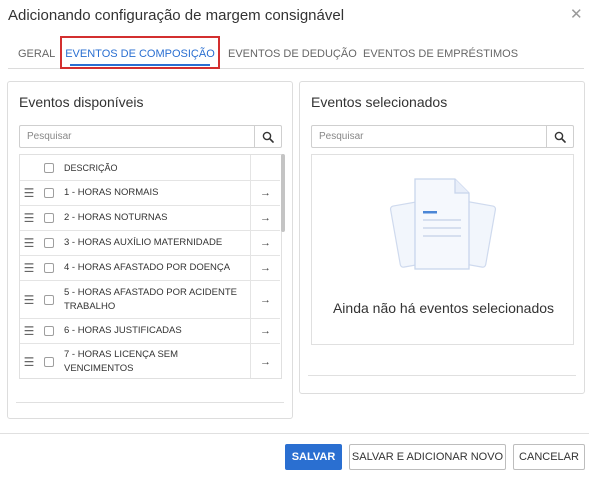 The width and height of the screenshot is (589, 479). Describe the element at coordinates (443, 224) in the screenshot. I see `documents-illustration-icon` at that location.